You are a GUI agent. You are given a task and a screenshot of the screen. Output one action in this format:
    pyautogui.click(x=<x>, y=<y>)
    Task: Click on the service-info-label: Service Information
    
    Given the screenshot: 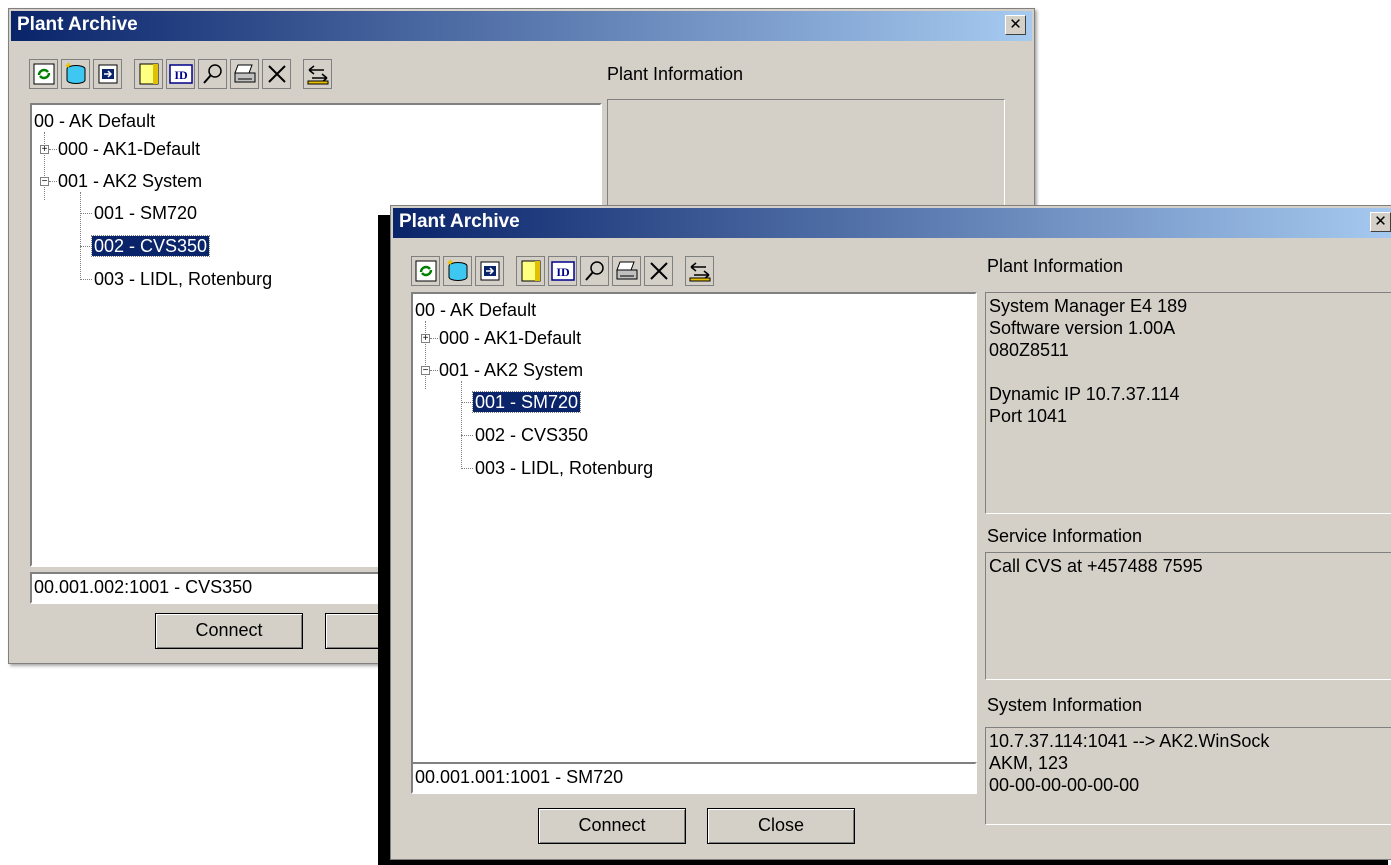 What is the action you would take?
    pyautogui.click(x=1065, y=536)
    